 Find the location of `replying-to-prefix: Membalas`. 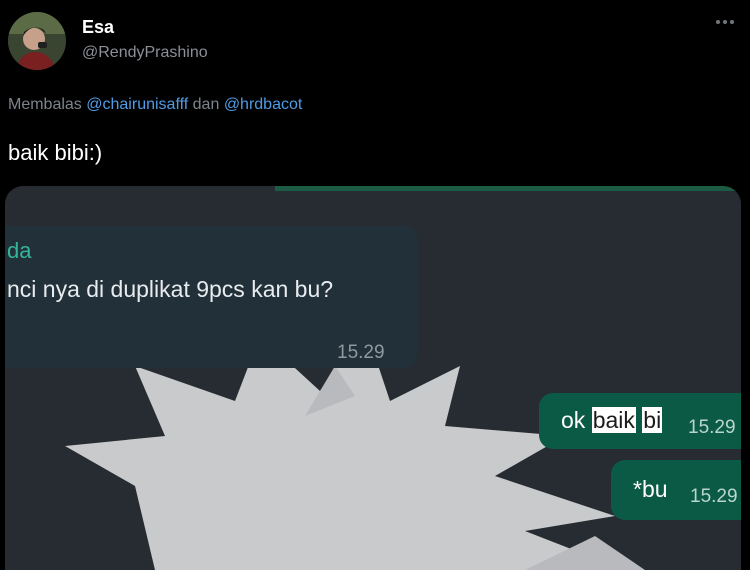

replying-to-prefix: Membalas is located at coordinates (45, 104).